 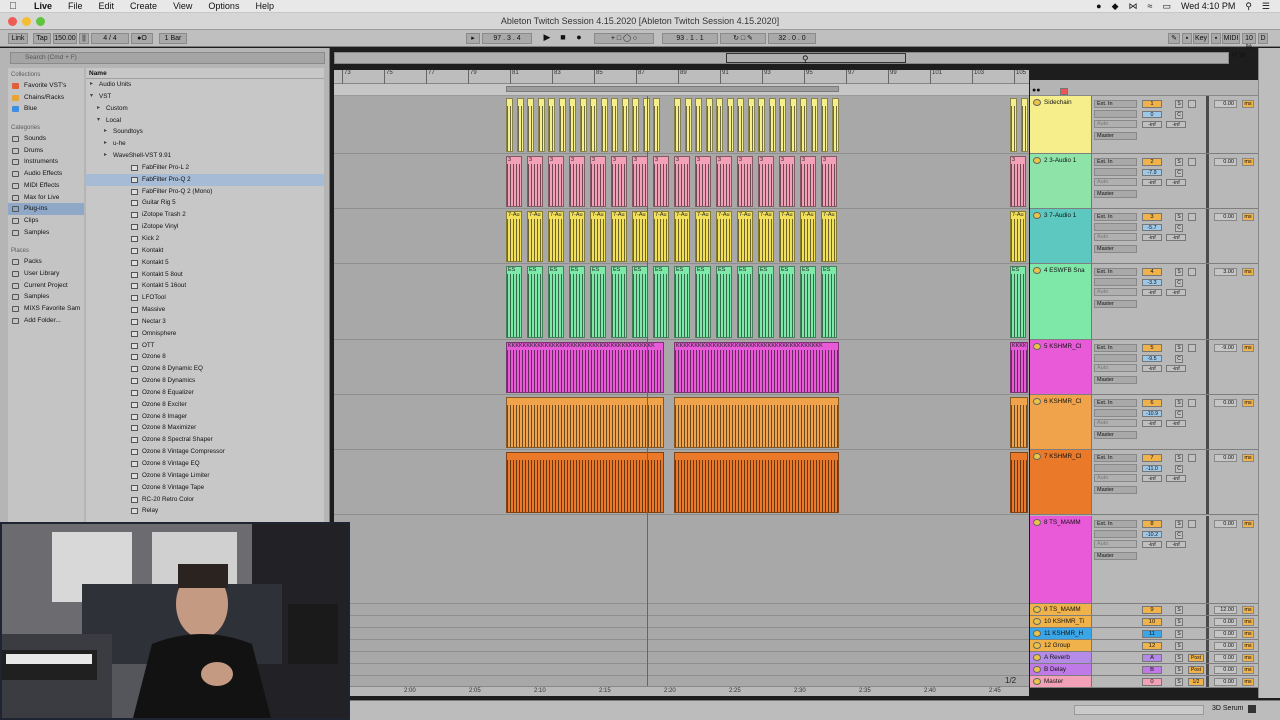 What do you see at coordinates (1201, 38) in the screenshot?
I see `key-map-button: Key` at bounding box center [1201, 38].